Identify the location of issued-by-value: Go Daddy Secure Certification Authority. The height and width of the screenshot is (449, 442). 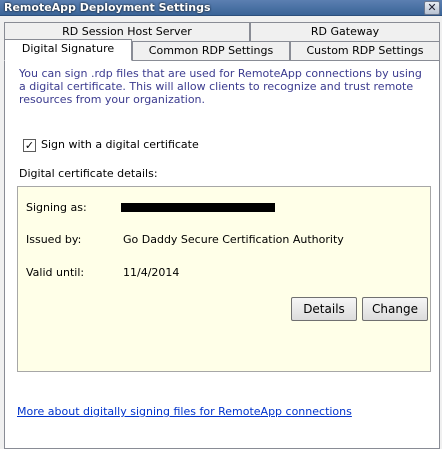
(233, 239).